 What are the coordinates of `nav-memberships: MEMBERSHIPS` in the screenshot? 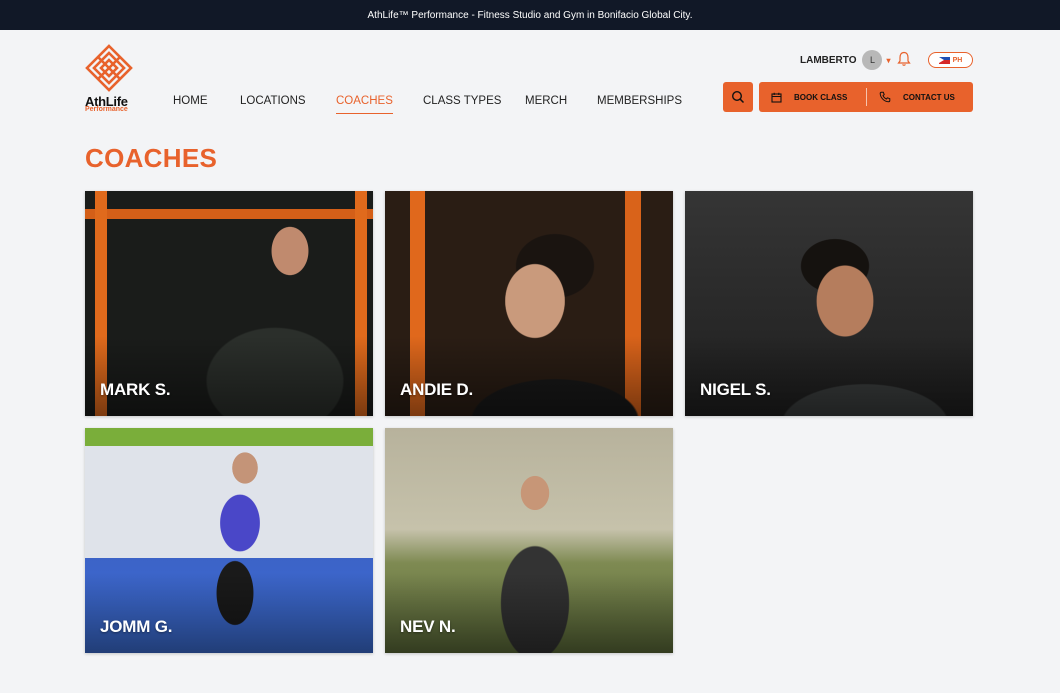 It's located at (639, 101).